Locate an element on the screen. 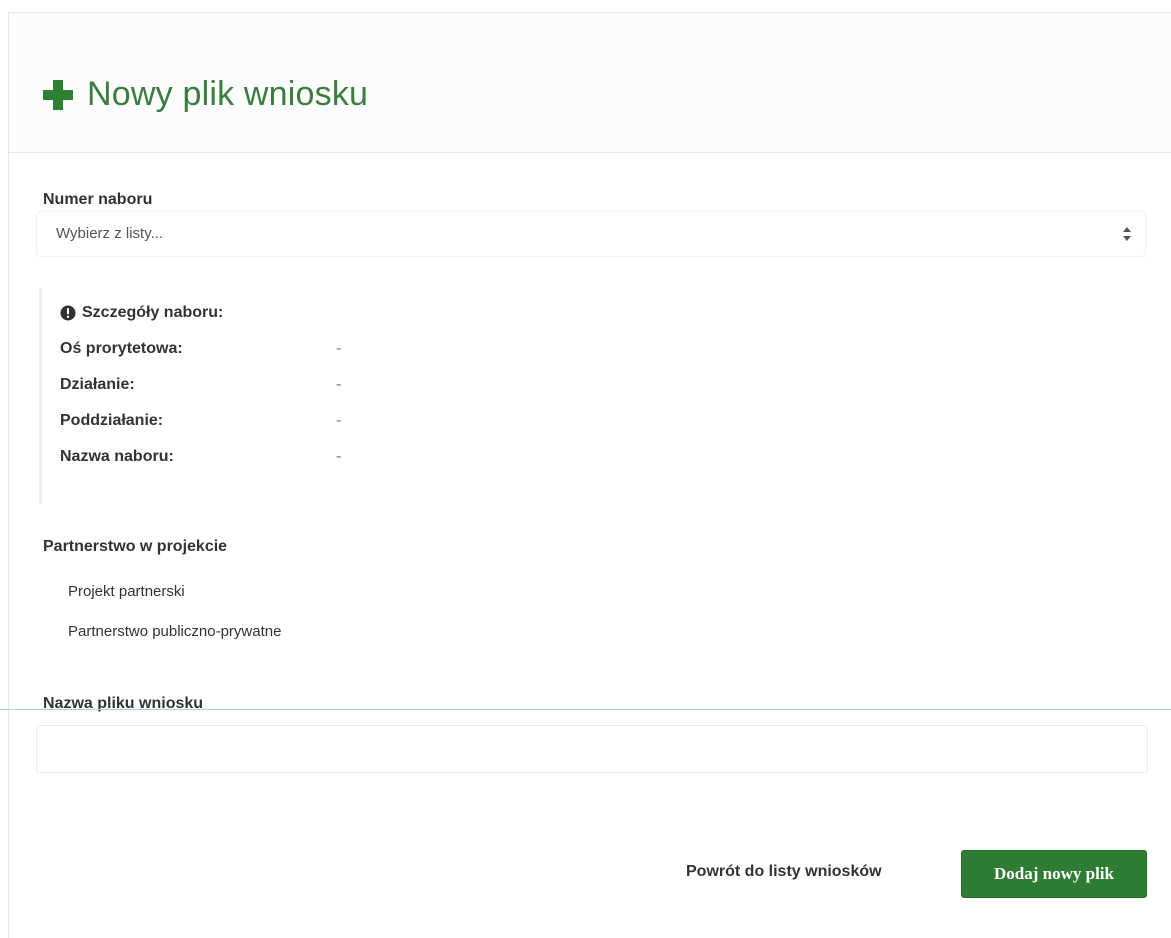  page-title: Nowy plik wniosku is located at coordinates (228, 94).